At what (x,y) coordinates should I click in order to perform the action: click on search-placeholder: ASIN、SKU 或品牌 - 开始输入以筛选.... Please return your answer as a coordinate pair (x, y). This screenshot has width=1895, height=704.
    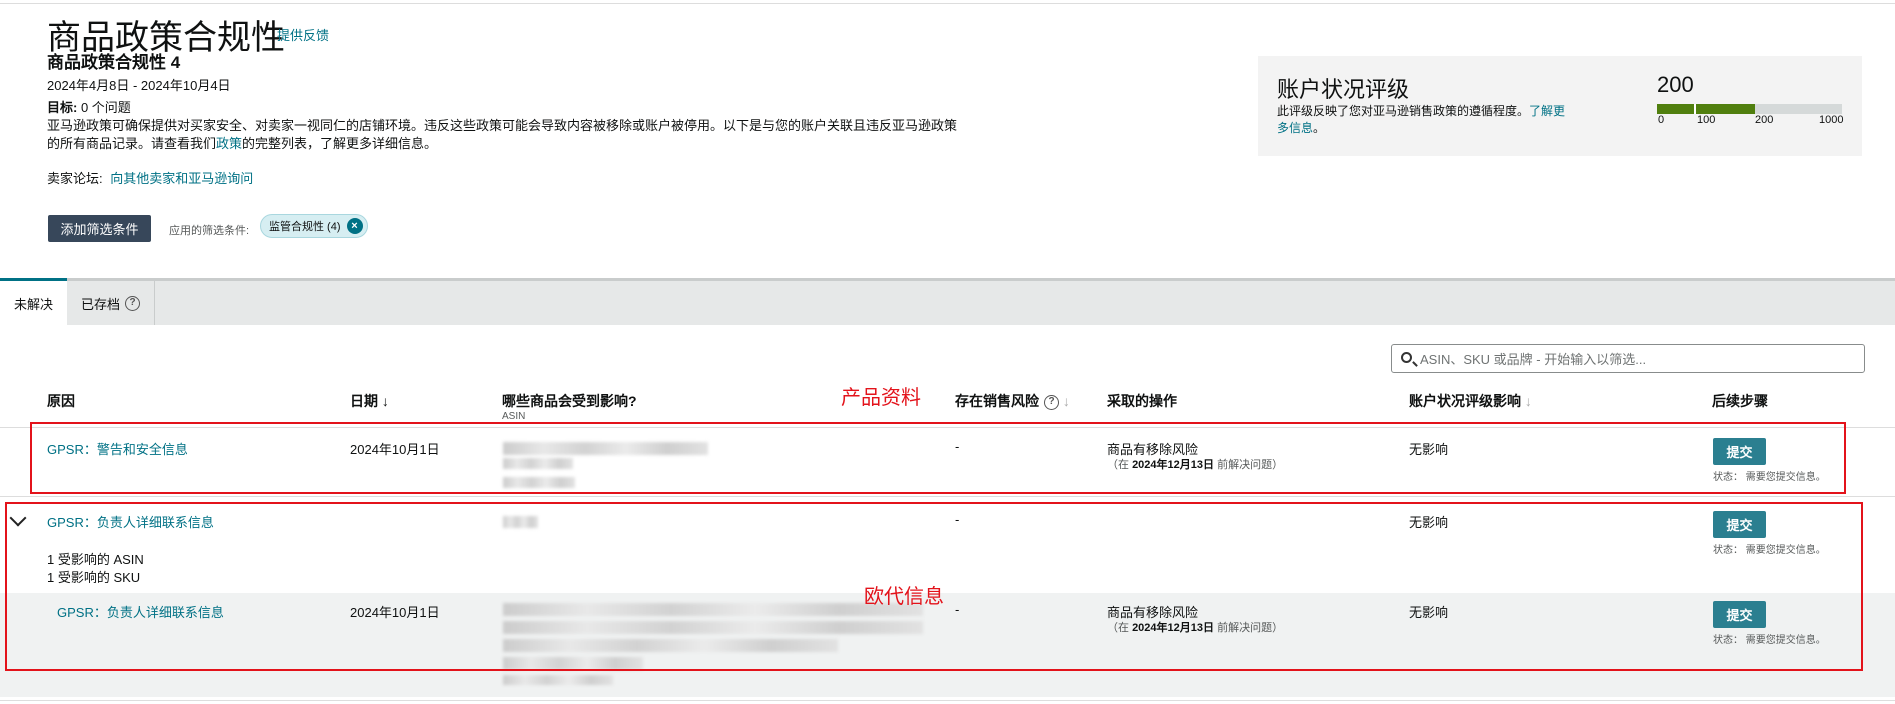
    Looking at the image, I should click on (1533, 359).